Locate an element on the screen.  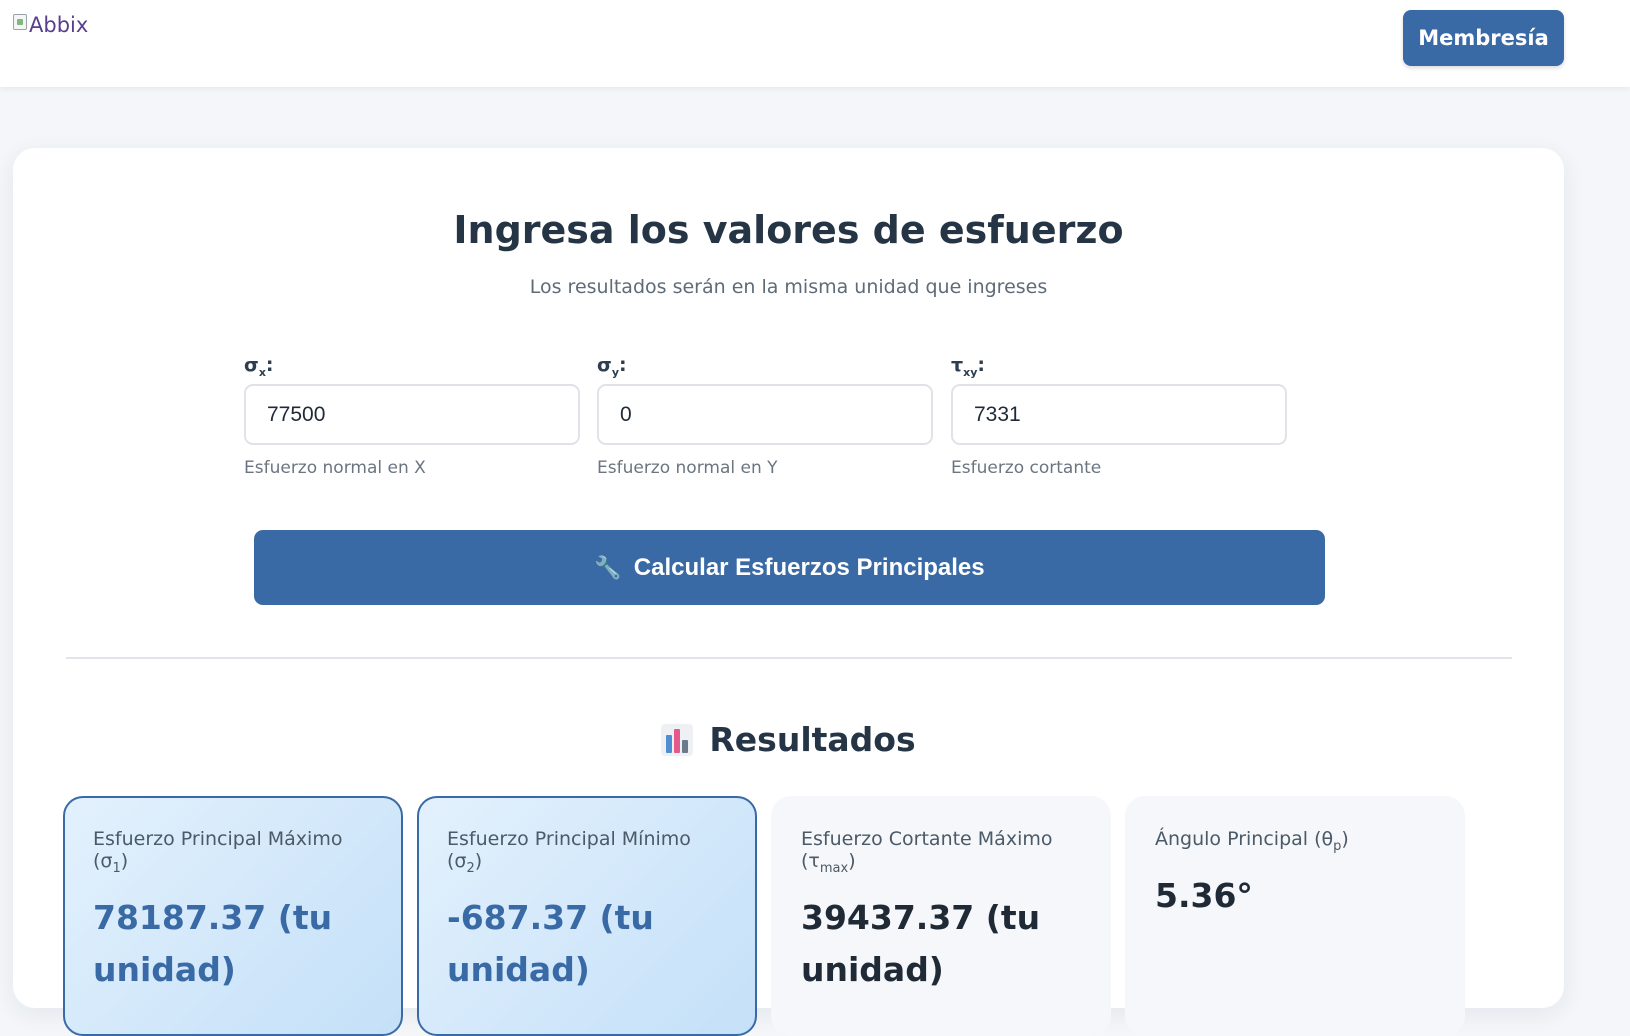
results-title-text: Resultados is located at coordinates (812, 739).